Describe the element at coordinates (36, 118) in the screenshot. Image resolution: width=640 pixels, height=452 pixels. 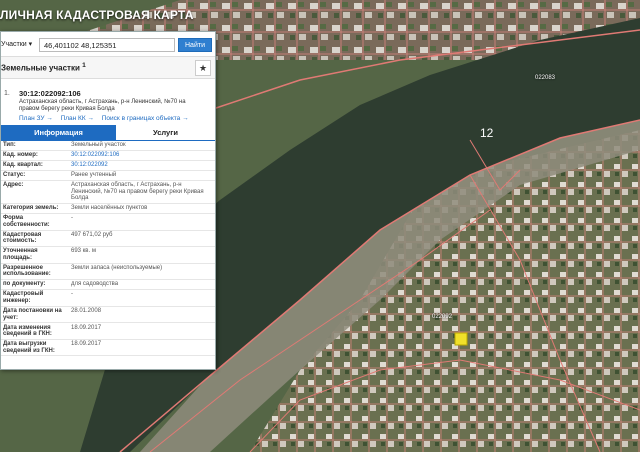
I see `link-plan-zu: План ЗУ →` at that location.